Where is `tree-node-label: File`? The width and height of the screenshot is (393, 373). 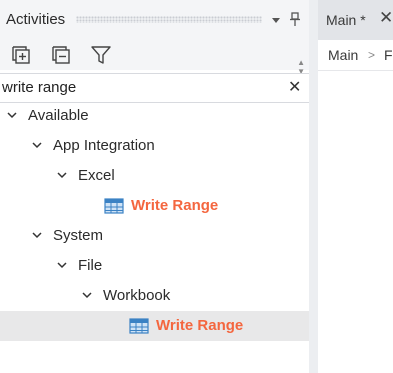
tree-node-label: File is located at coordinates (90, 265).